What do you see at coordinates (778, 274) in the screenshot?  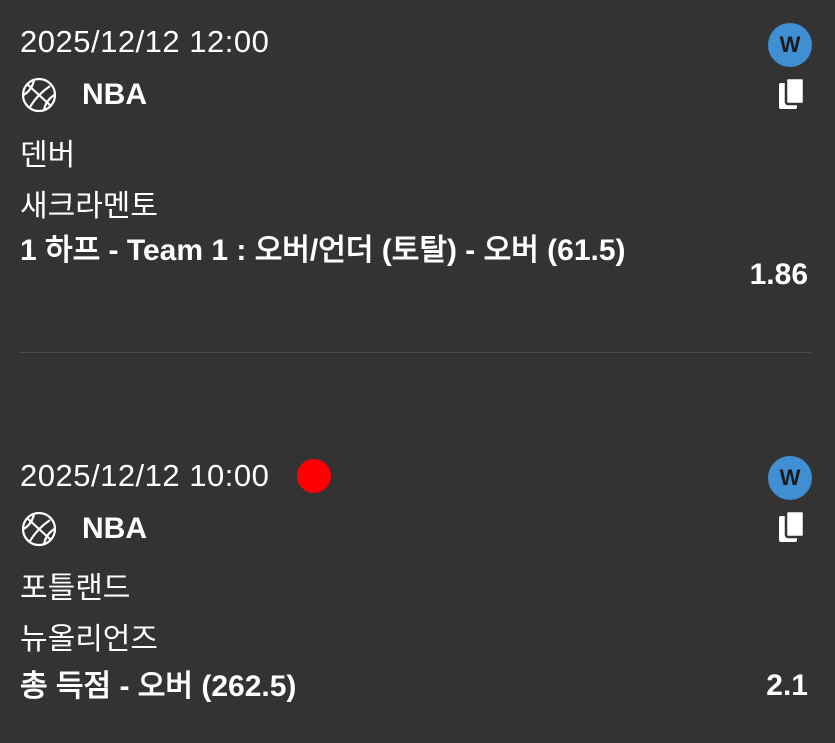 I see `bet-odds: 1.86` at bounding box center [778, 274].